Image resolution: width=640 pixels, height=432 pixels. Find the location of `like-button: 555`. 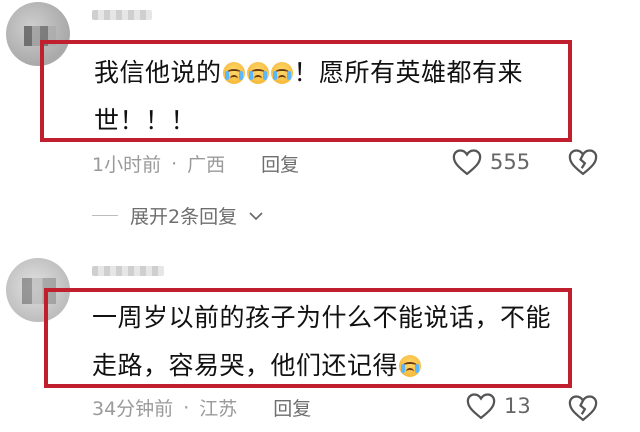

like-button: 555 is located at coordinates (491, 162).